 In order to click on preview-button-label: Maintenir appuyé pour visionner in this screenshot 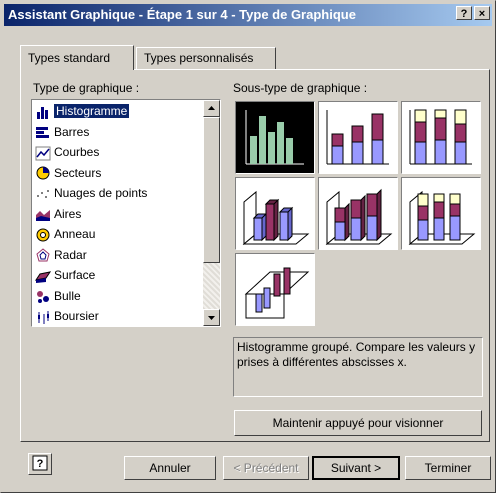, I will do `click(358, 423)`.